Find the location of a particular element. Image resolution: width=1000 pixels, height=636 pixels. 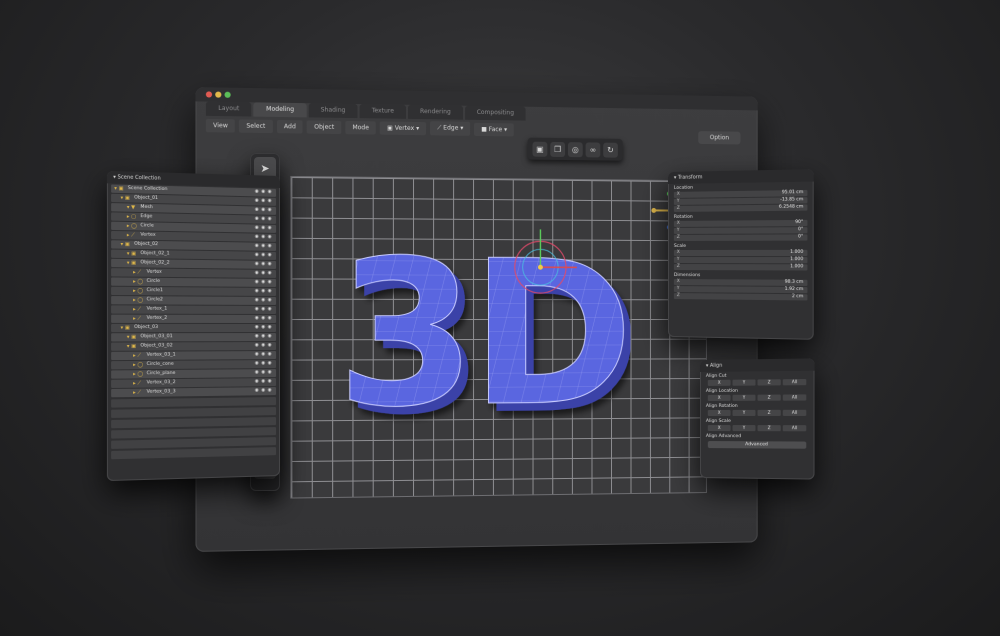

tab-modeling: Modeling is located at coordinates (280, 109).